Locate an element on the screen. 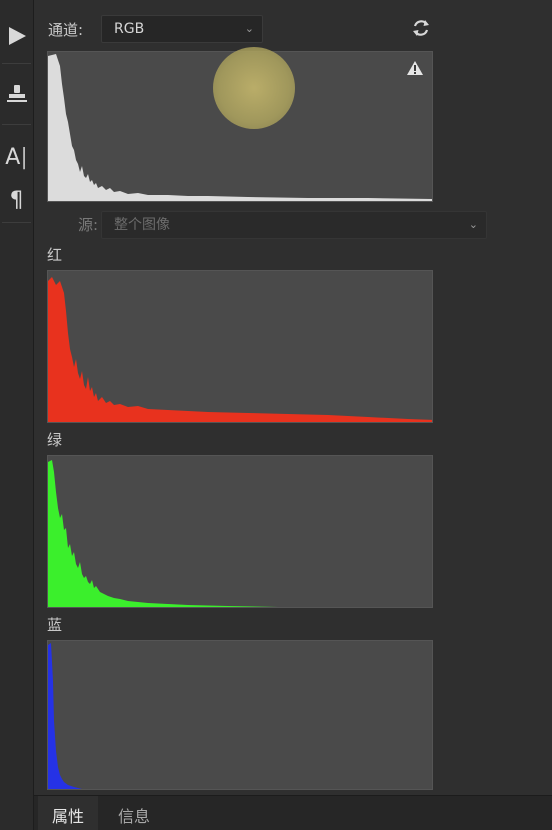 This screenshot has height=830, width=552. play-icon is located at coordinates (16, 36).